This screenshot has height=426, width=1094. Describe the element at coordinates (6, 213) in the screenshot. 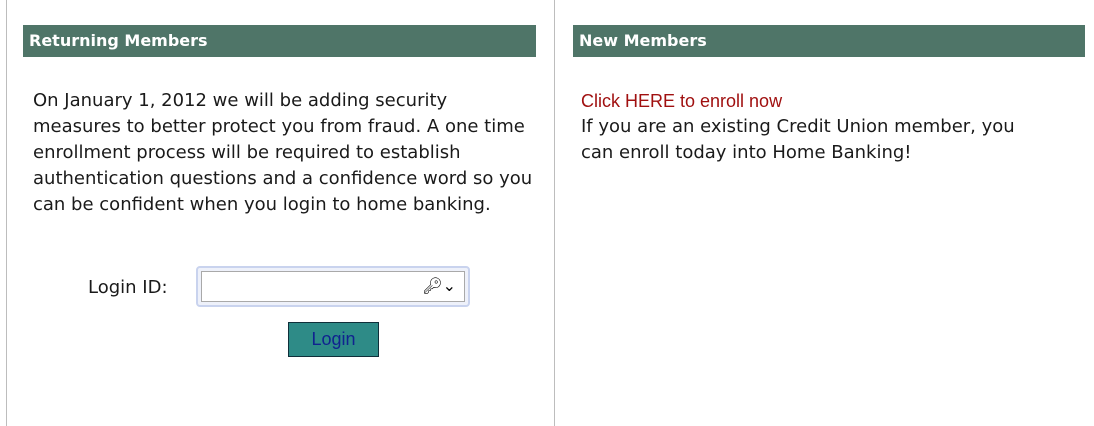

I see `left-border` at that location.